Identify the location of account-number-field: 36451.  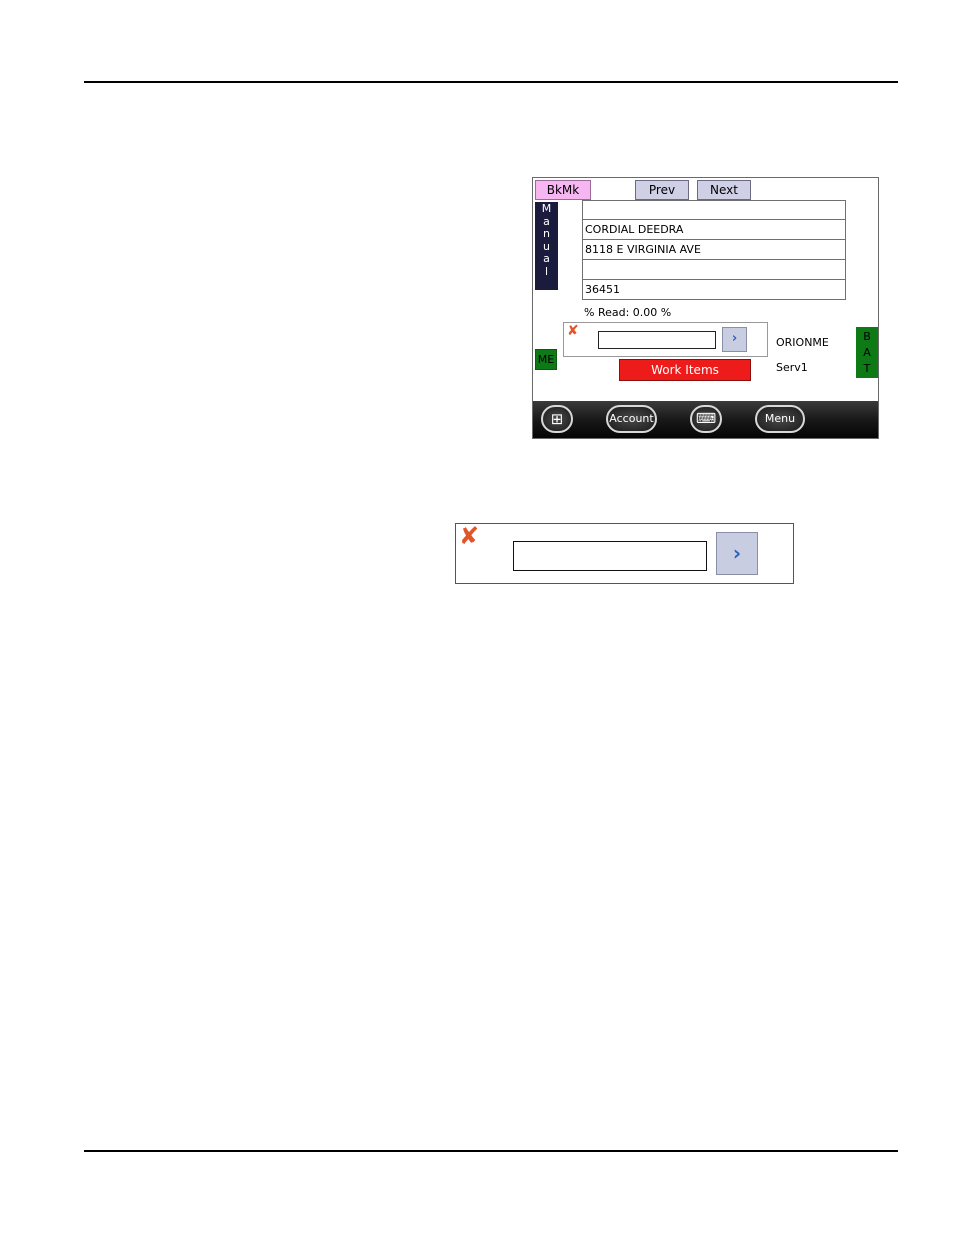
(714, 290).